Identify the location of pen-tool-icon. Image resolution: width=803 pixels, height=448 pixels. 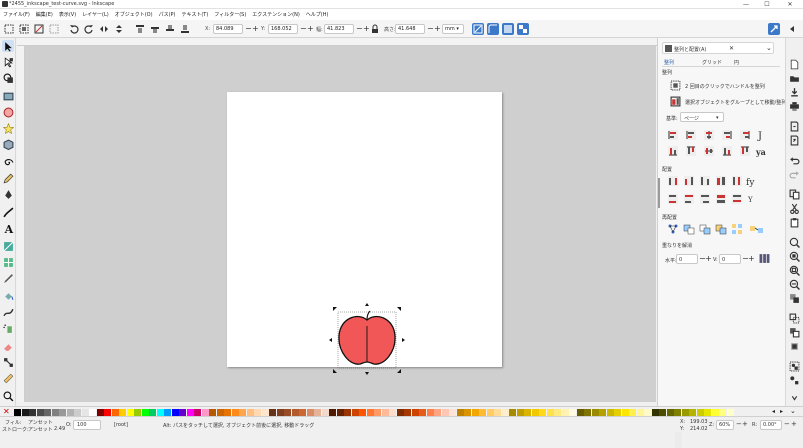
(8, 194).